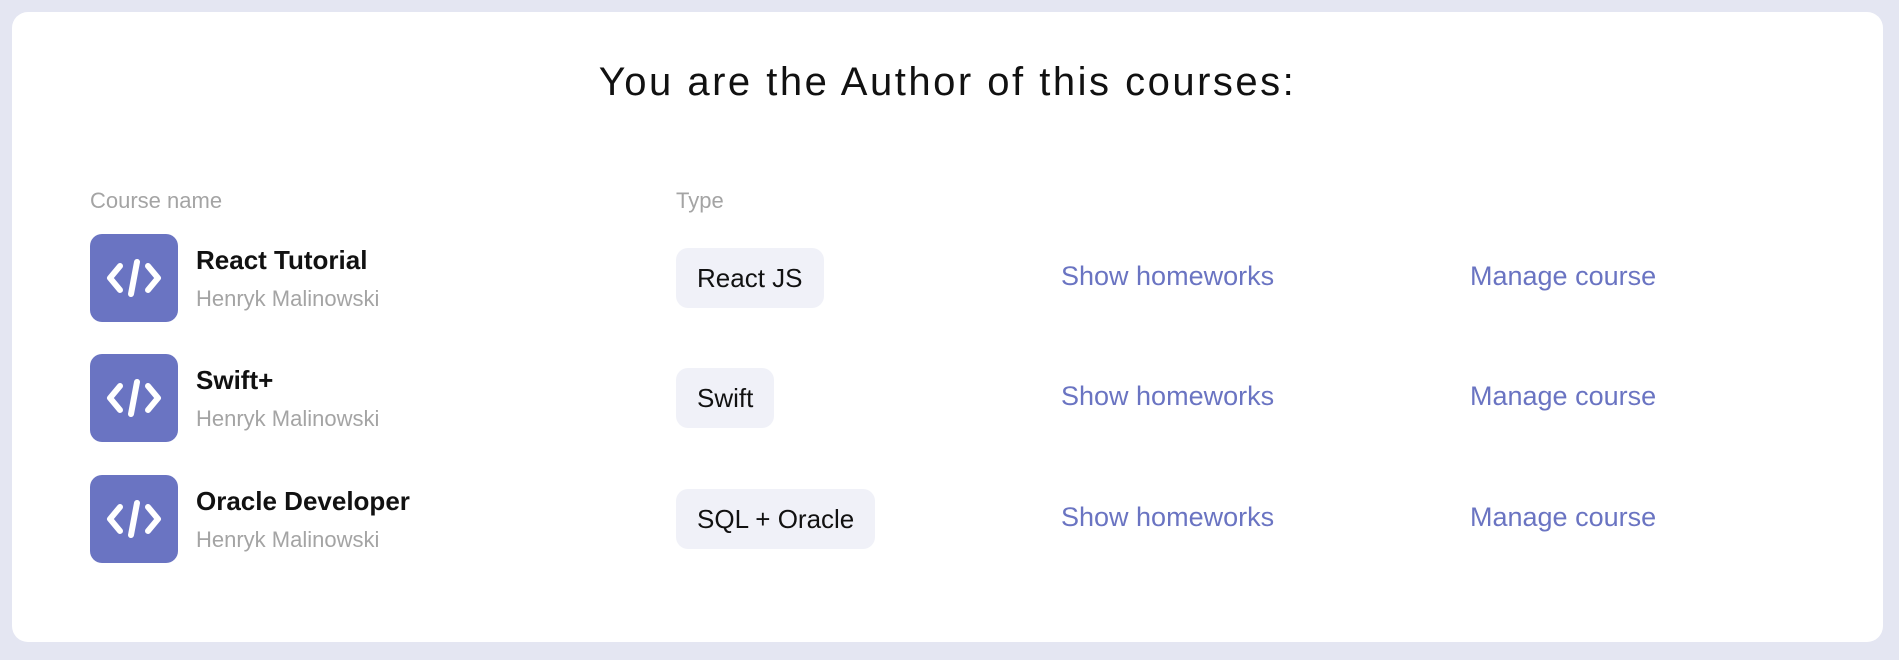  What do you see at coordinates (156, 200) in the screenshot?
I see `column-header-course-name: Course name` at bounding box center [156, 200].